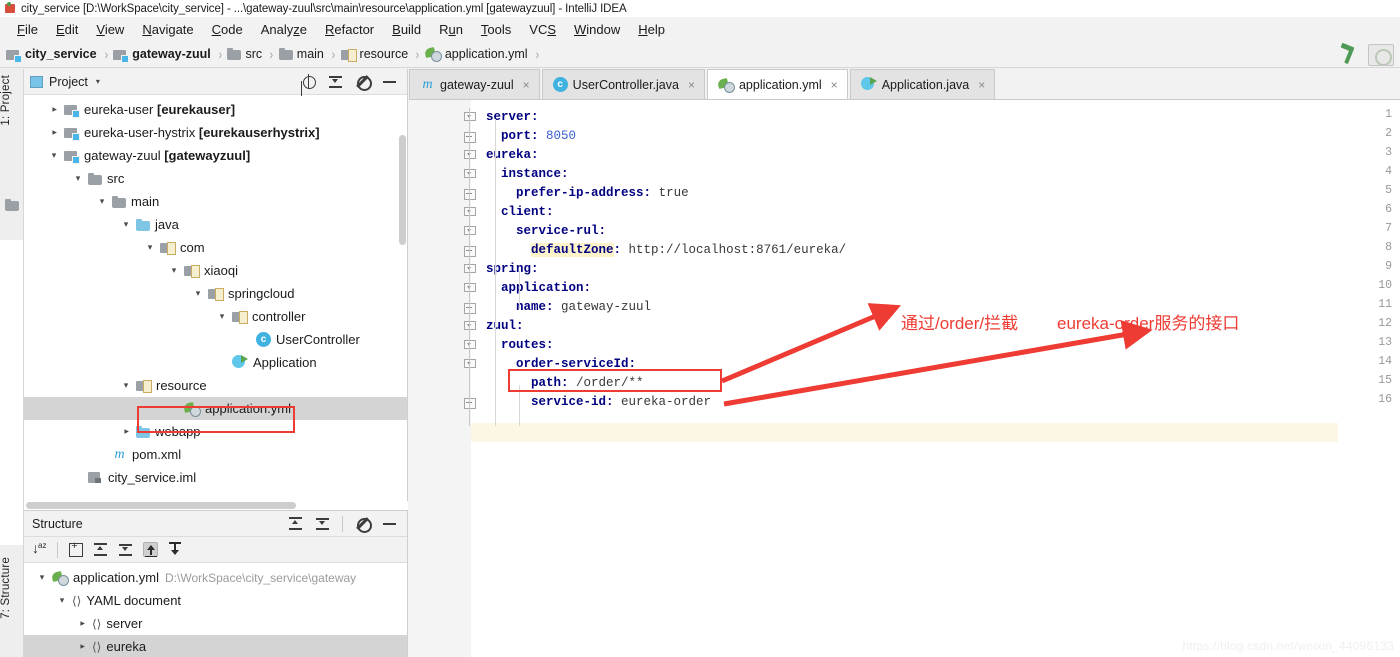  I want to click on tree-row-pom-xml: m pom.xml, so click(215, 454).